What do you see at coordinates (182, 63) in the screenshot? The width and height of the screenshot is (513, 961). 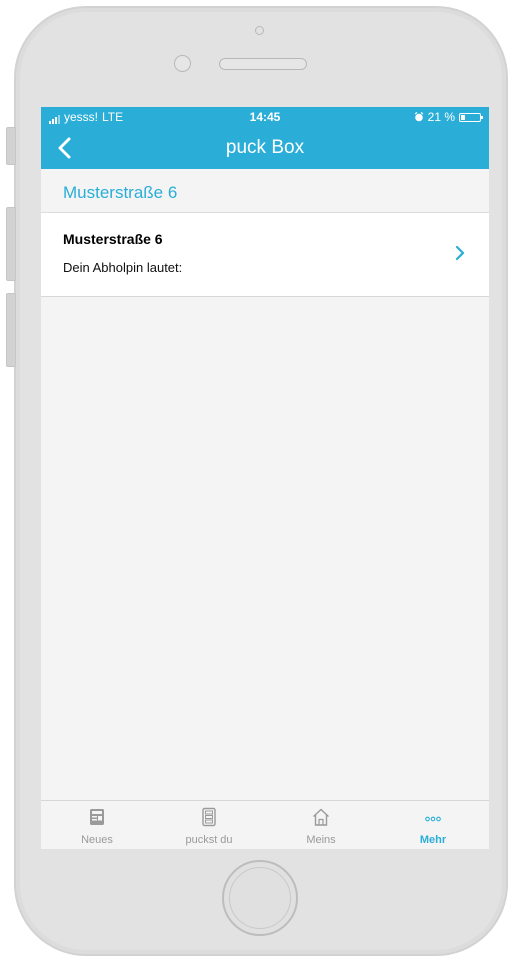 I see `front-camera` at bounding box center [182, 63].